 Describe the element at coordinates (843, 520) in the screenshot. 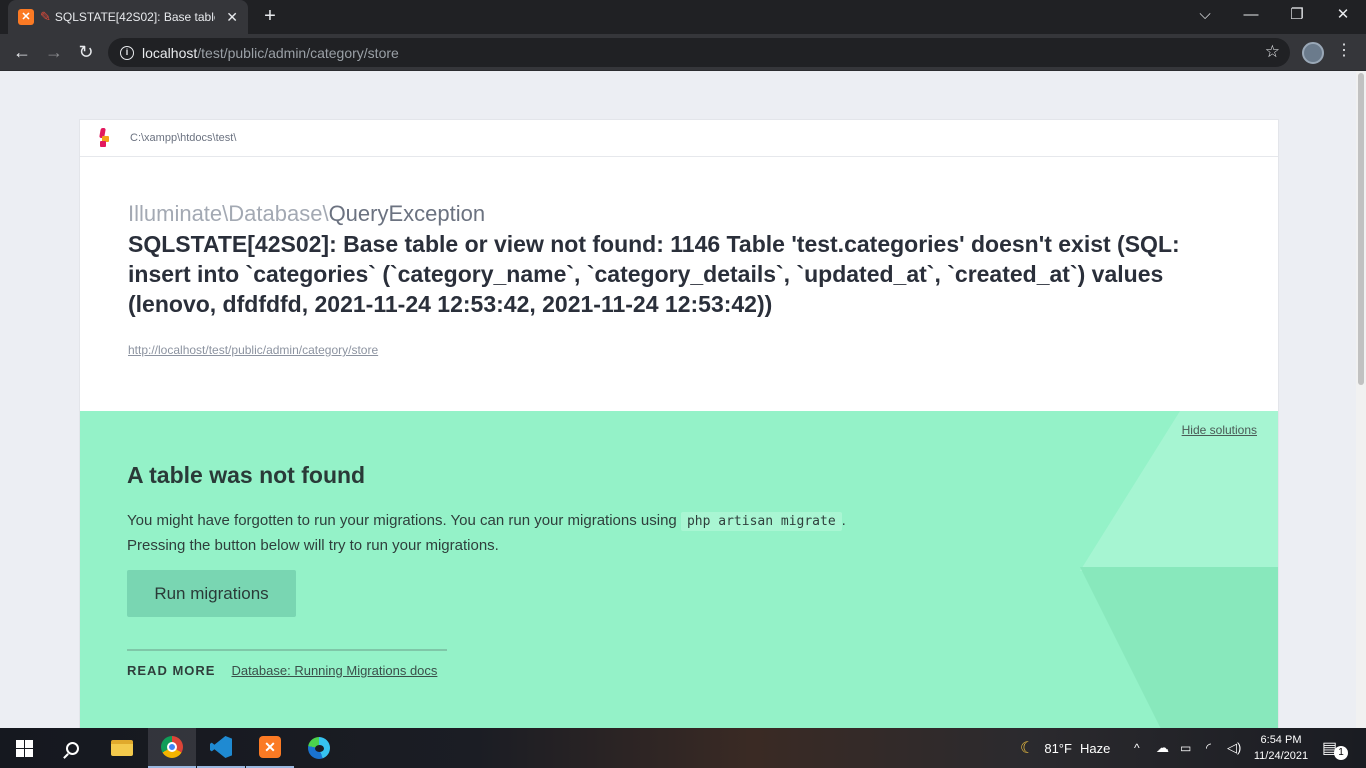

I see `solution-text-after: .` at that location.